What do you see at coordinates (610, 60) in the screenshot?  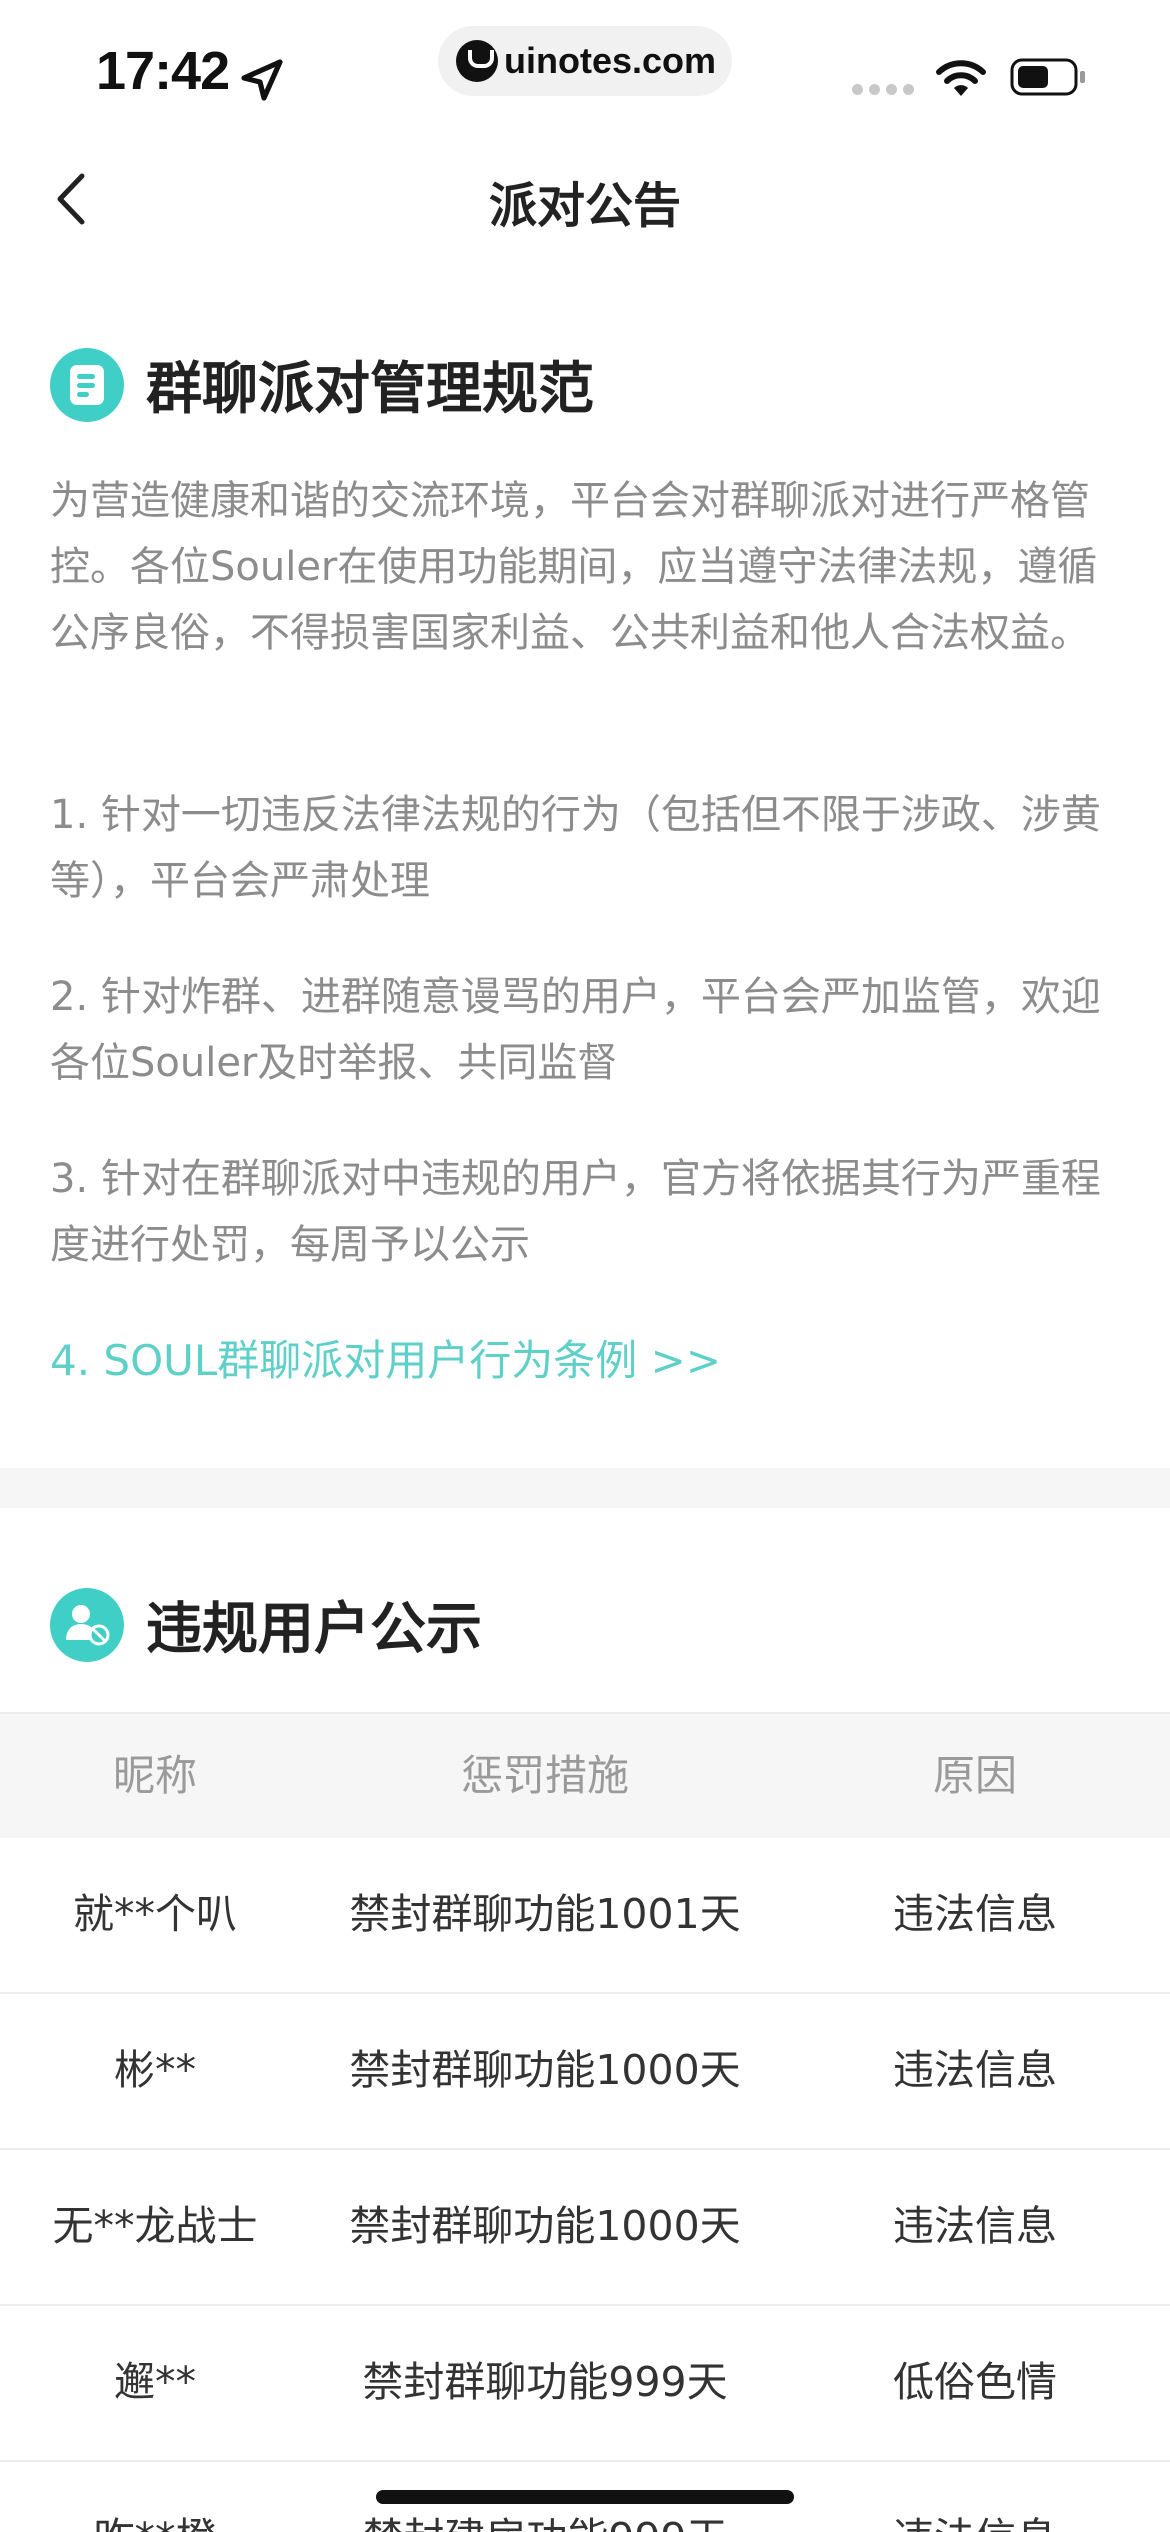 I see `url-text: uinotes.com` at bounding box center [610, 60].